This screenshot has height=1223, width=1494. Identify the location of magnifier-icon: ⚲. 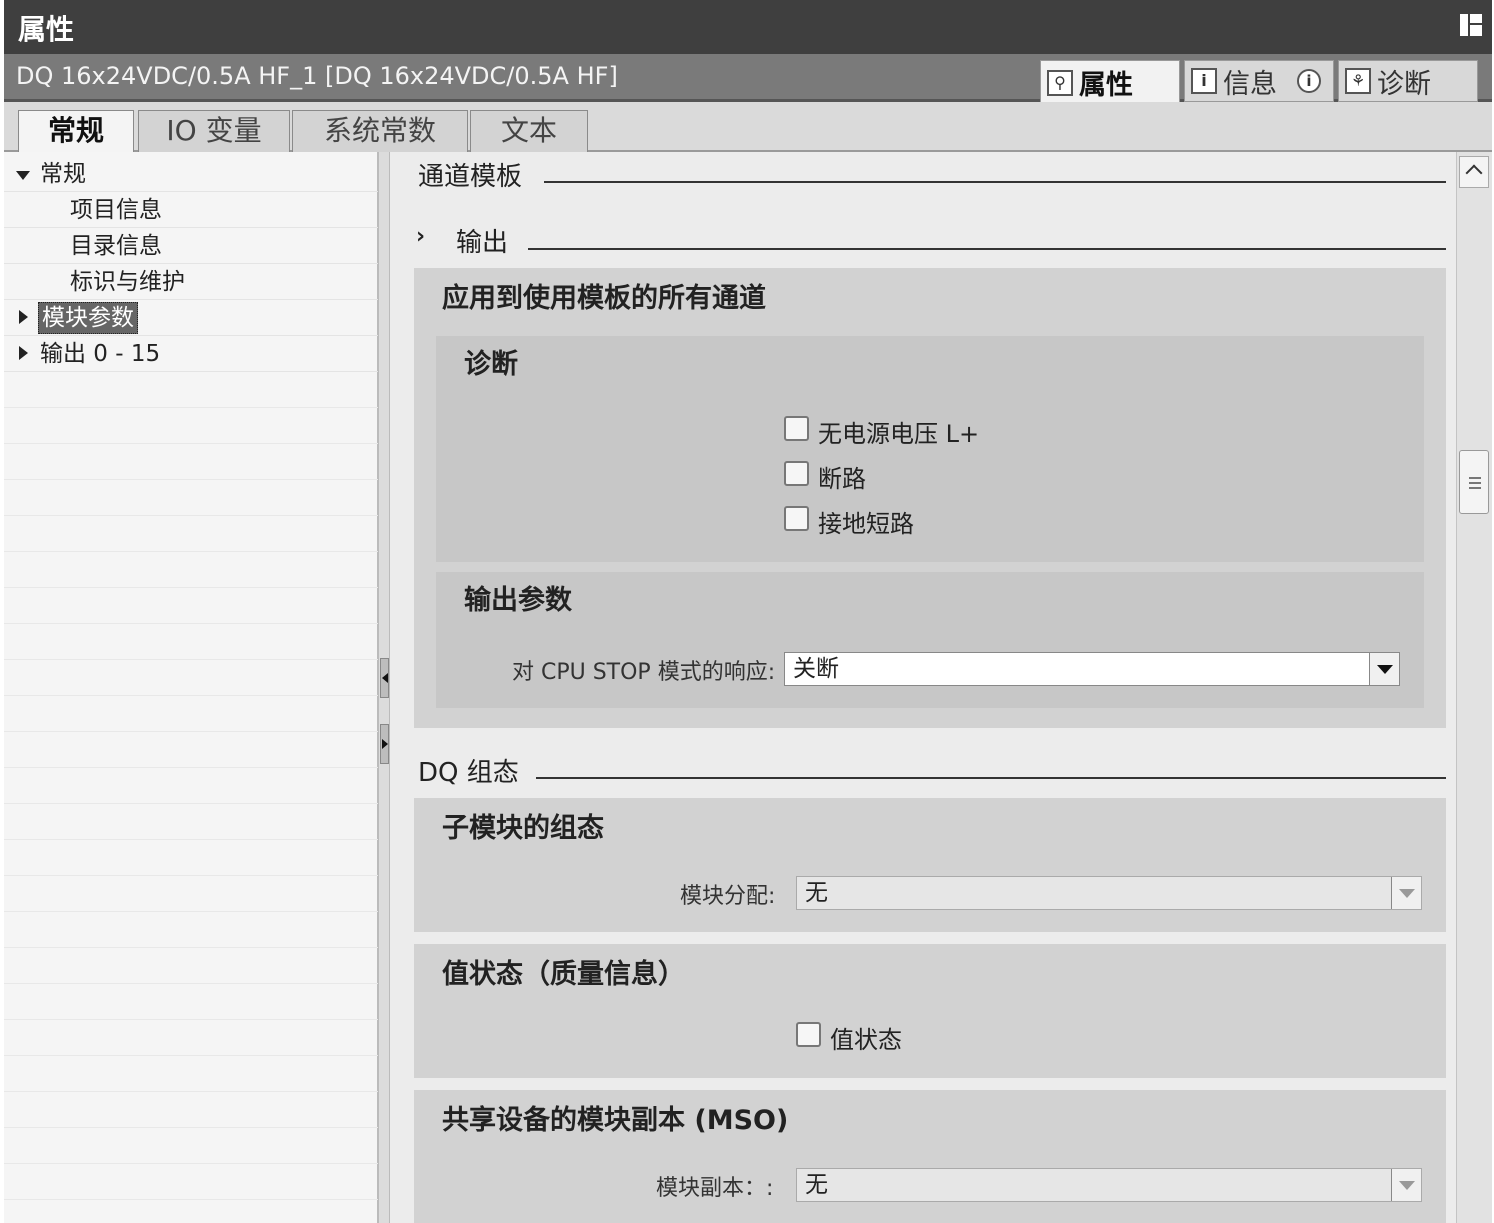
(1060, 82).